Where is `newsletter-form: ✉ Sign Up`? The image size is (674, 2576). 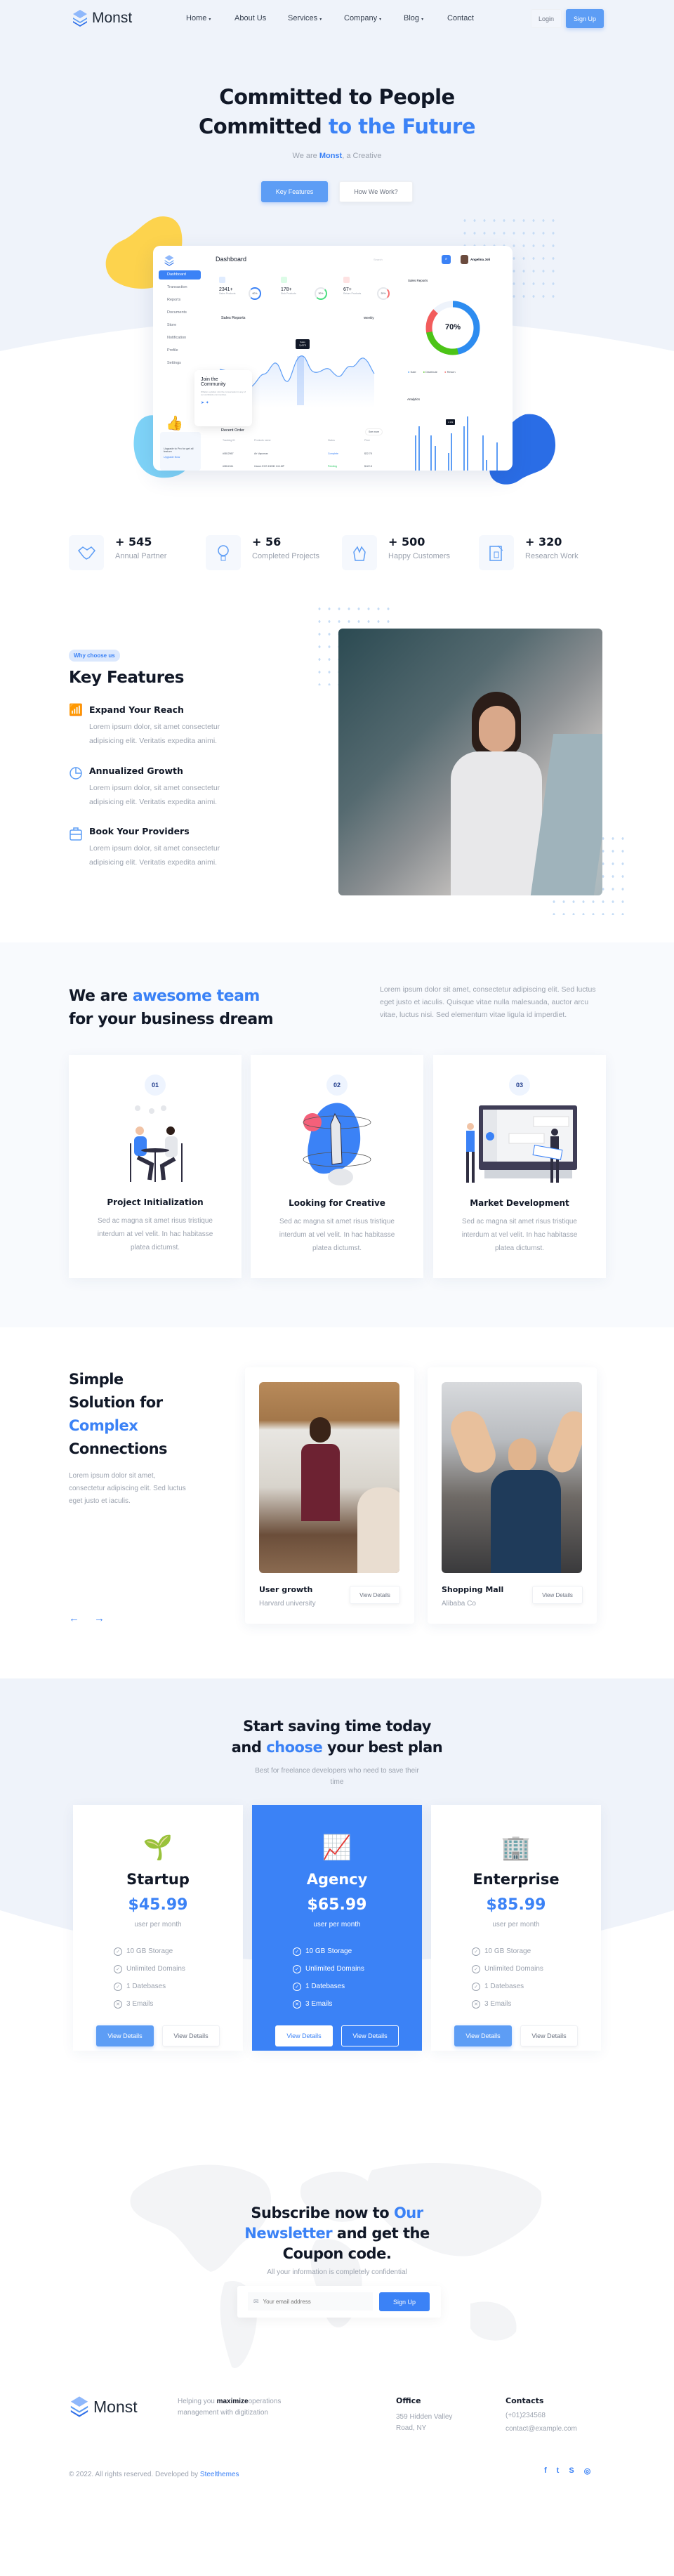
newsletter-form: ✉ Sign Up is located at coordinates (339, 2302).